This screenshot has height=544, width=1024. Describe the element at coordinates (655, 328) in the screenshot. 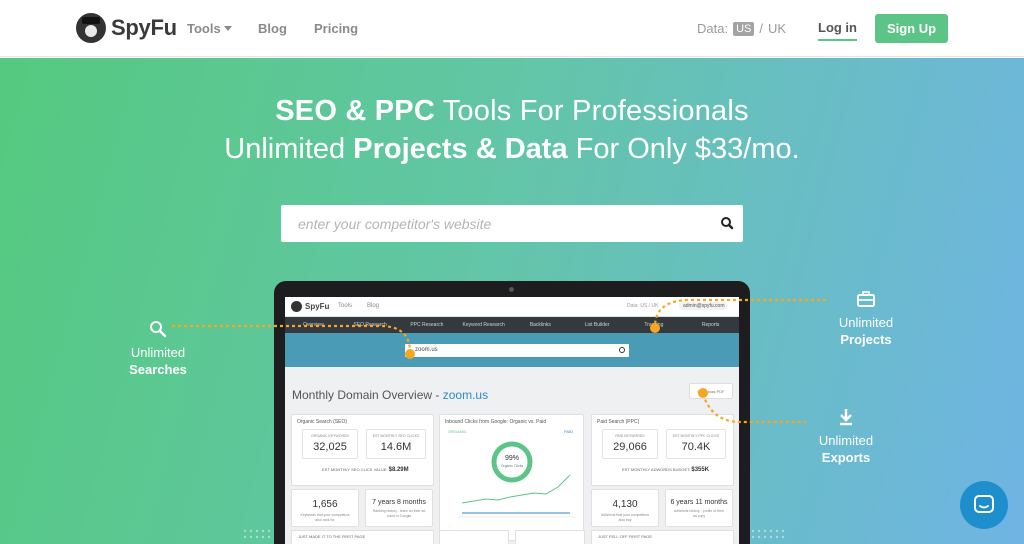

I see `projects-dot` at that location.